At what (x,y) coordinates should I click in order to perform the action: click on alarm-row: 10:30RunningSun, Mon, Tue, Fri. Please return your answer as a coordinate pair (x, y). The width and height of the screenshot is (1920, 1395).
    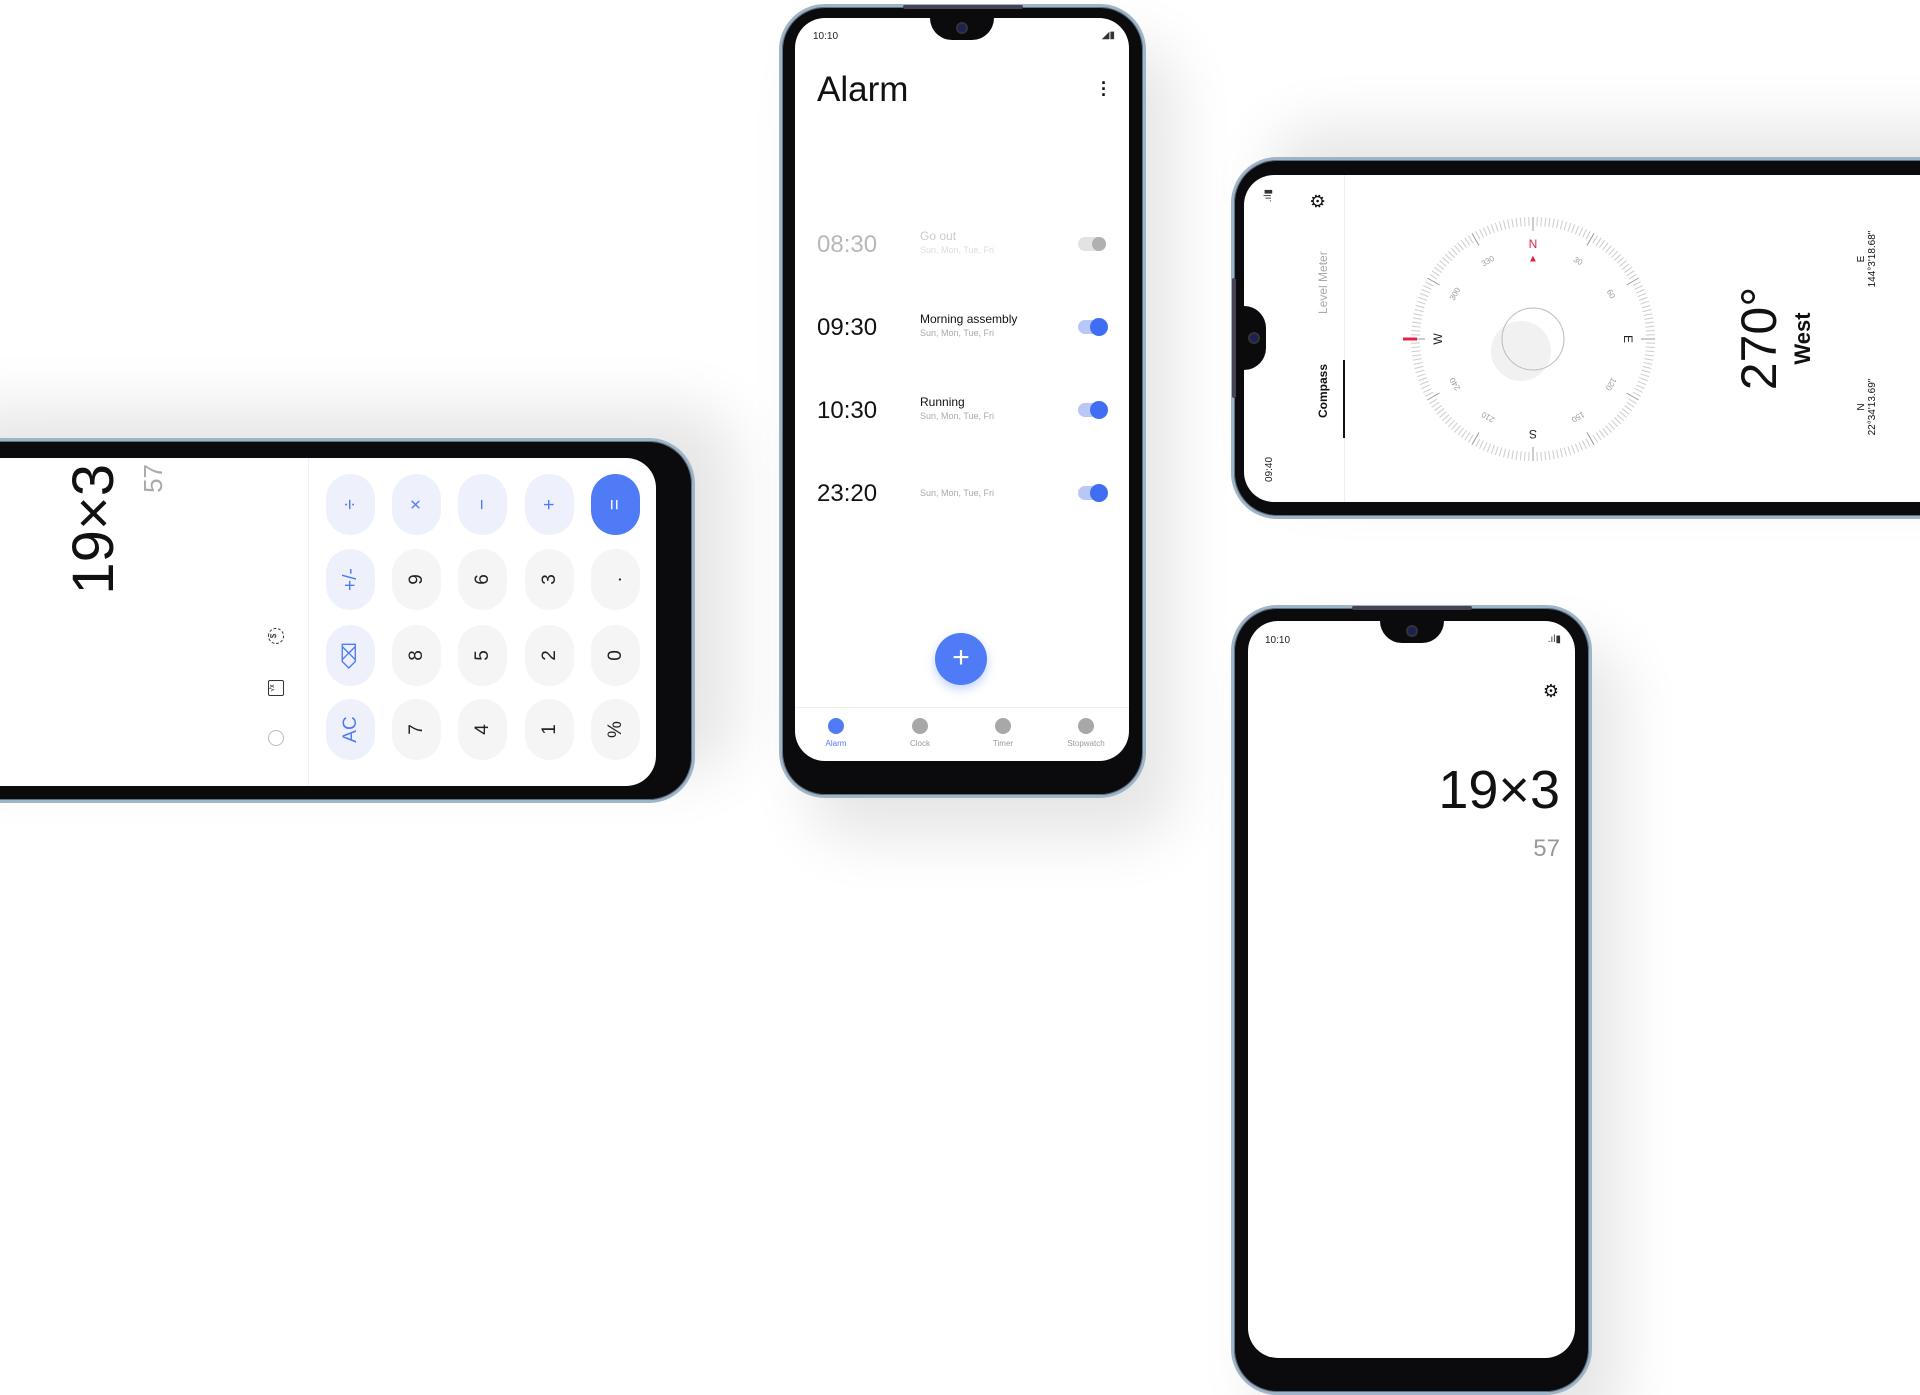
    Looking at the image, I should click on (962, 411).